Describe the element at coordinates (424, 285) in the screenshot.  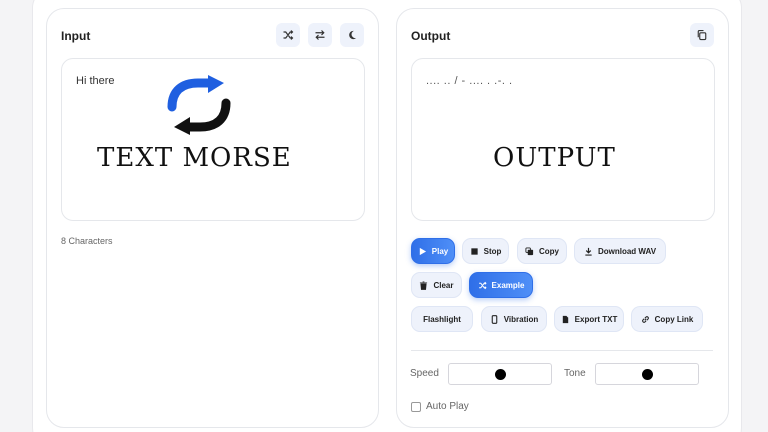
I see `trash-icon` at that location.